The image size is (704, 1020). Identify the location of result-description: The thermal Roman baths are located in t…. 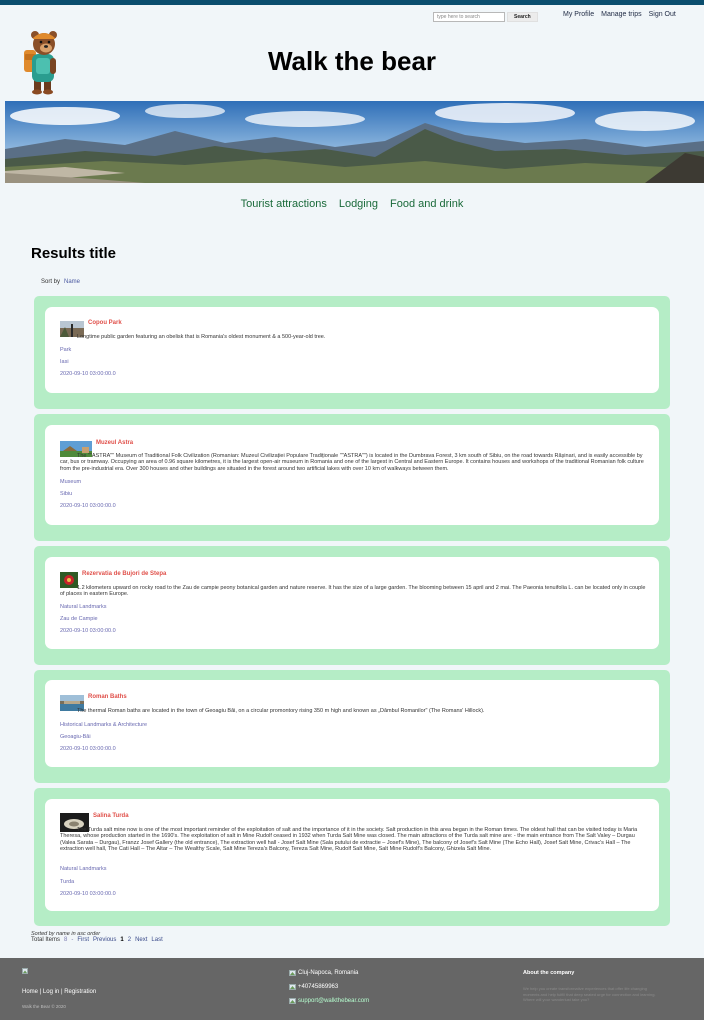
(281, 711).